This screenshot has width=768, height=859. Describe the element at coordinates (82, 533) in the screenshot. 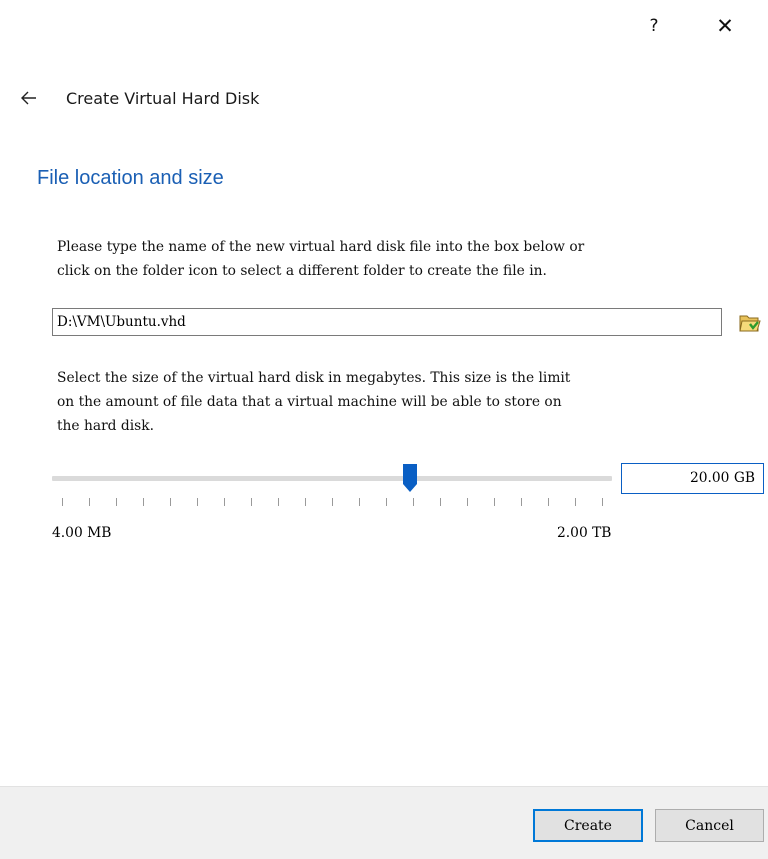

I see `size-min-label: 4.00 MB` at that location.